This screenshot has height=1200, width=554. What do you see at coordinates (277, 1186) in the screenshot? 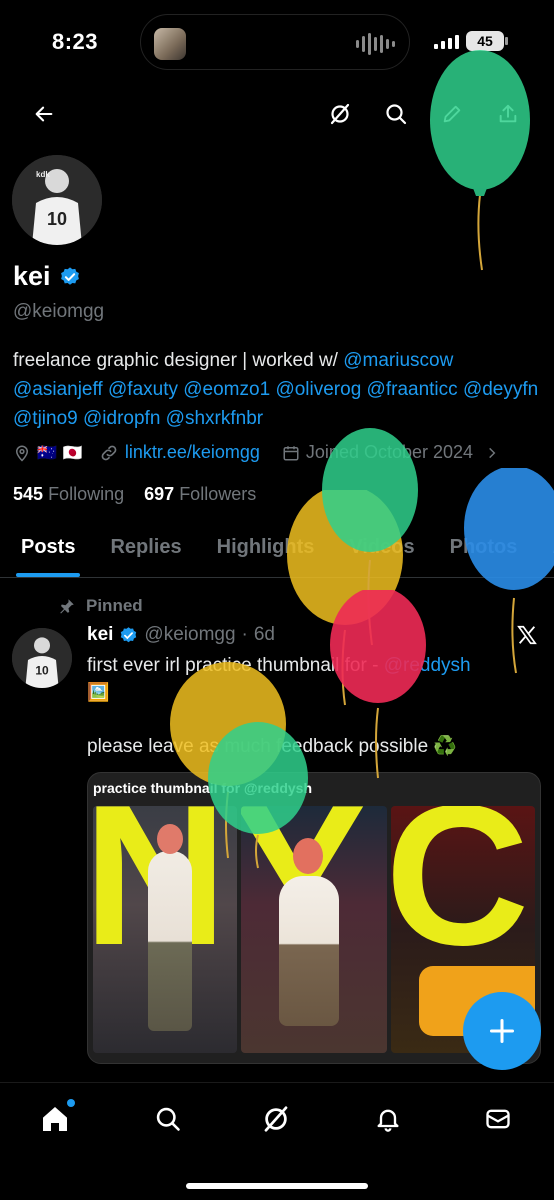
I see `home-indicator` at bounding box center [277, 1186].